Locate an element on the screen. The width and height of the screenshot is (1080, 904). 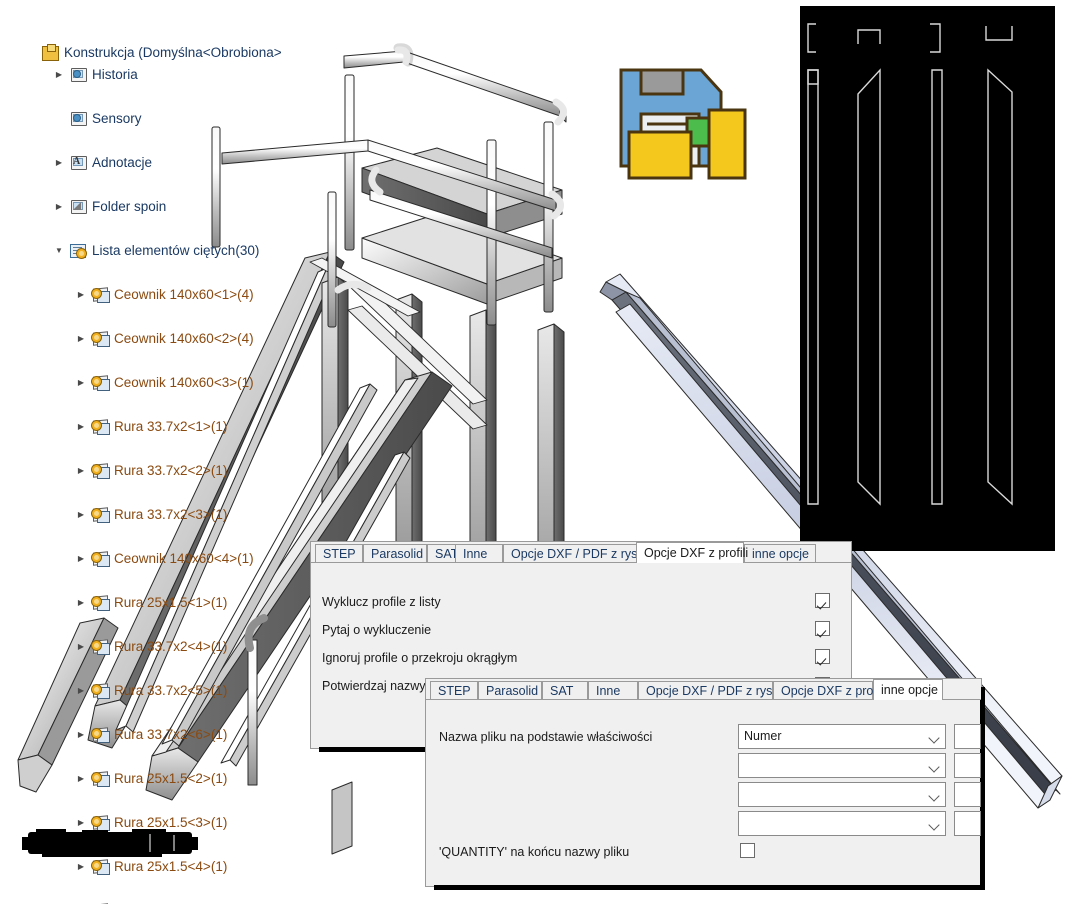
tree-item-label: Rura 33.7x2<6>(1) is located at coordinates (171, 734).